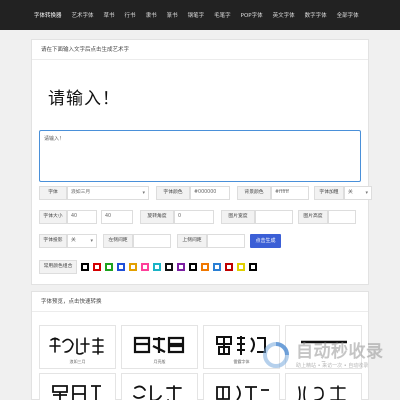 This screenshot has width=400, height=400. What do you see at coordinates (329, 193) in the screenshot?
I see `bold-label: 字体加粗` at bounding box center [329, 193].